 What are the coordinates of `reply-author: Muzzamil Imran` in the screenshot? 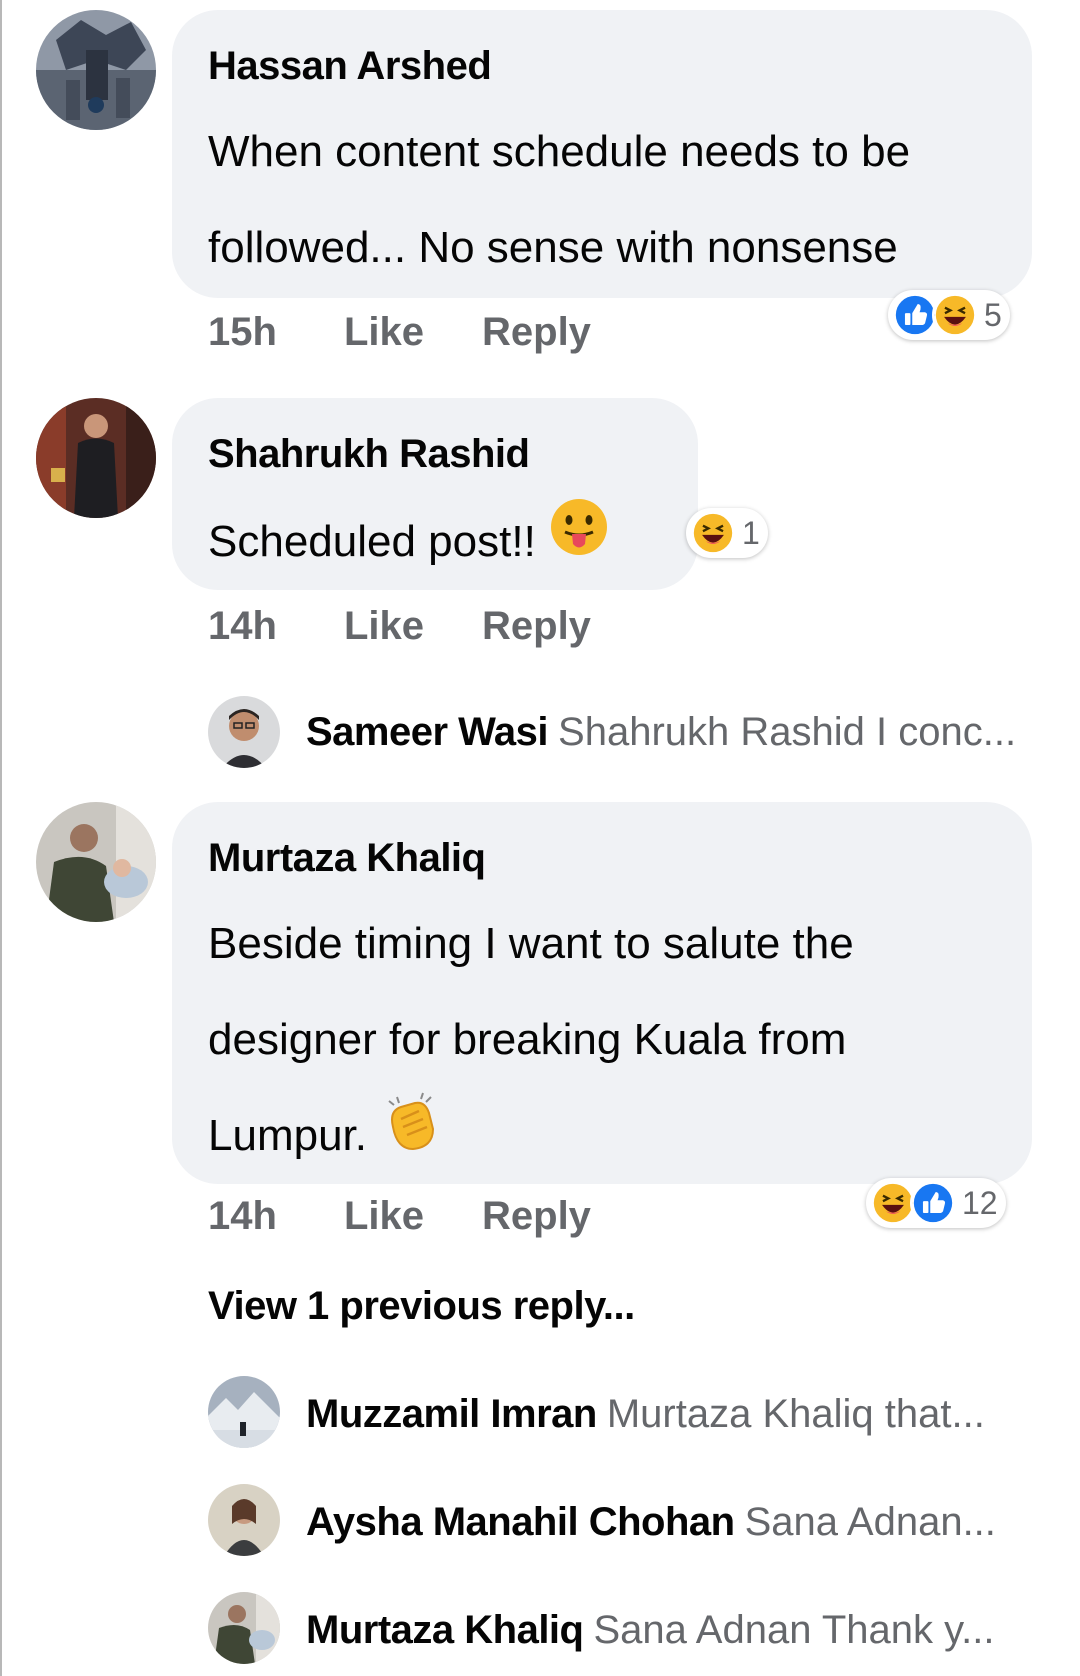 It's located at (451, 1414).